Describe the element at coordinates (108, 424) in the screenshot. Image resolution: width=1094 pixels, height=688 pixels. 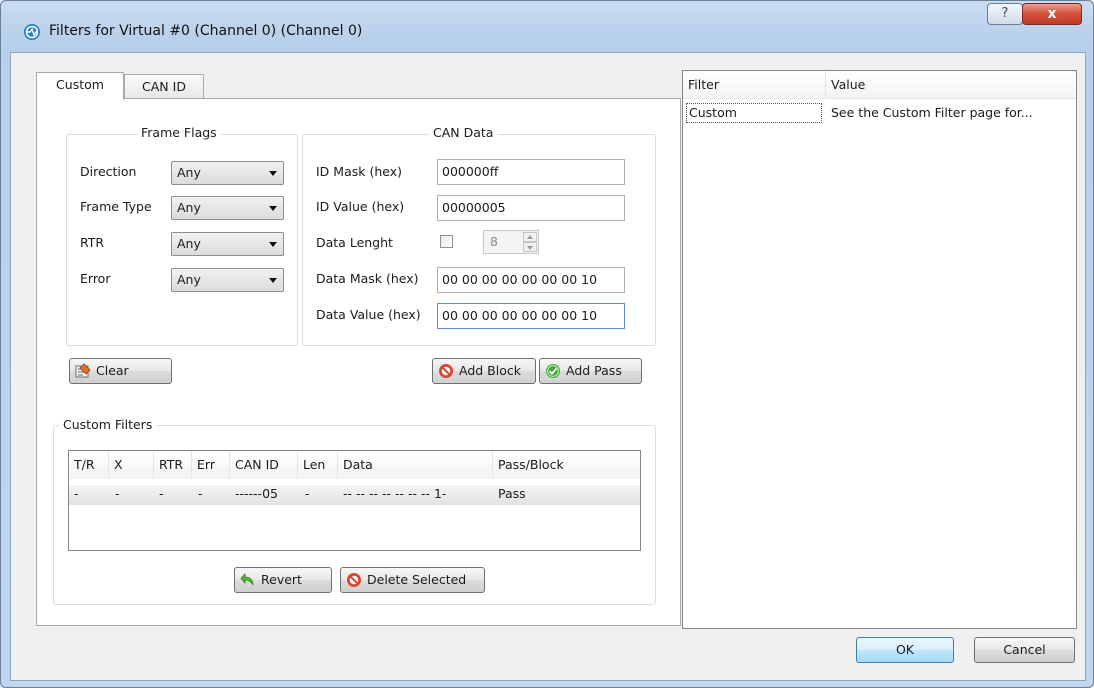
I see `custom-filters-legend: Custom Filters` at that location.